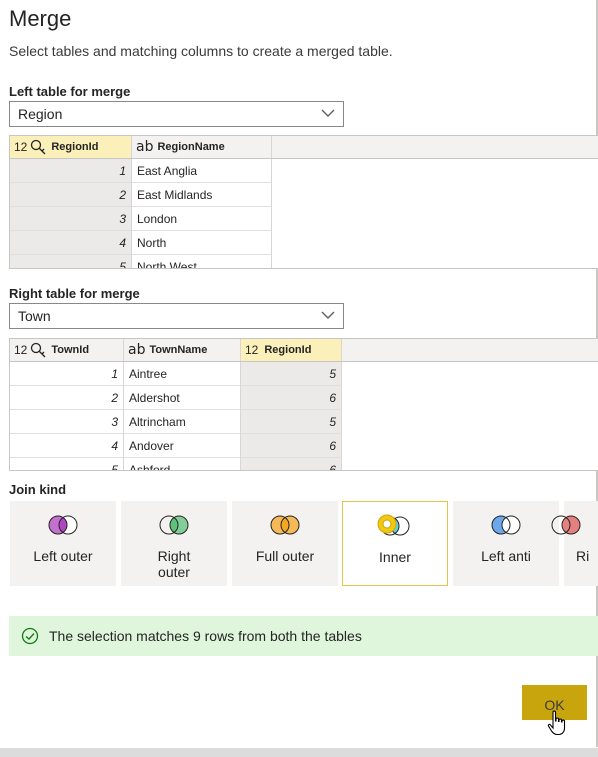 Image resolution: width=598 pixels, height=757 pixels. What do you see at coordinates (506, 525) in the screenshot?
I see `left-anti-venn-icon` at bounding box center [506, 525].